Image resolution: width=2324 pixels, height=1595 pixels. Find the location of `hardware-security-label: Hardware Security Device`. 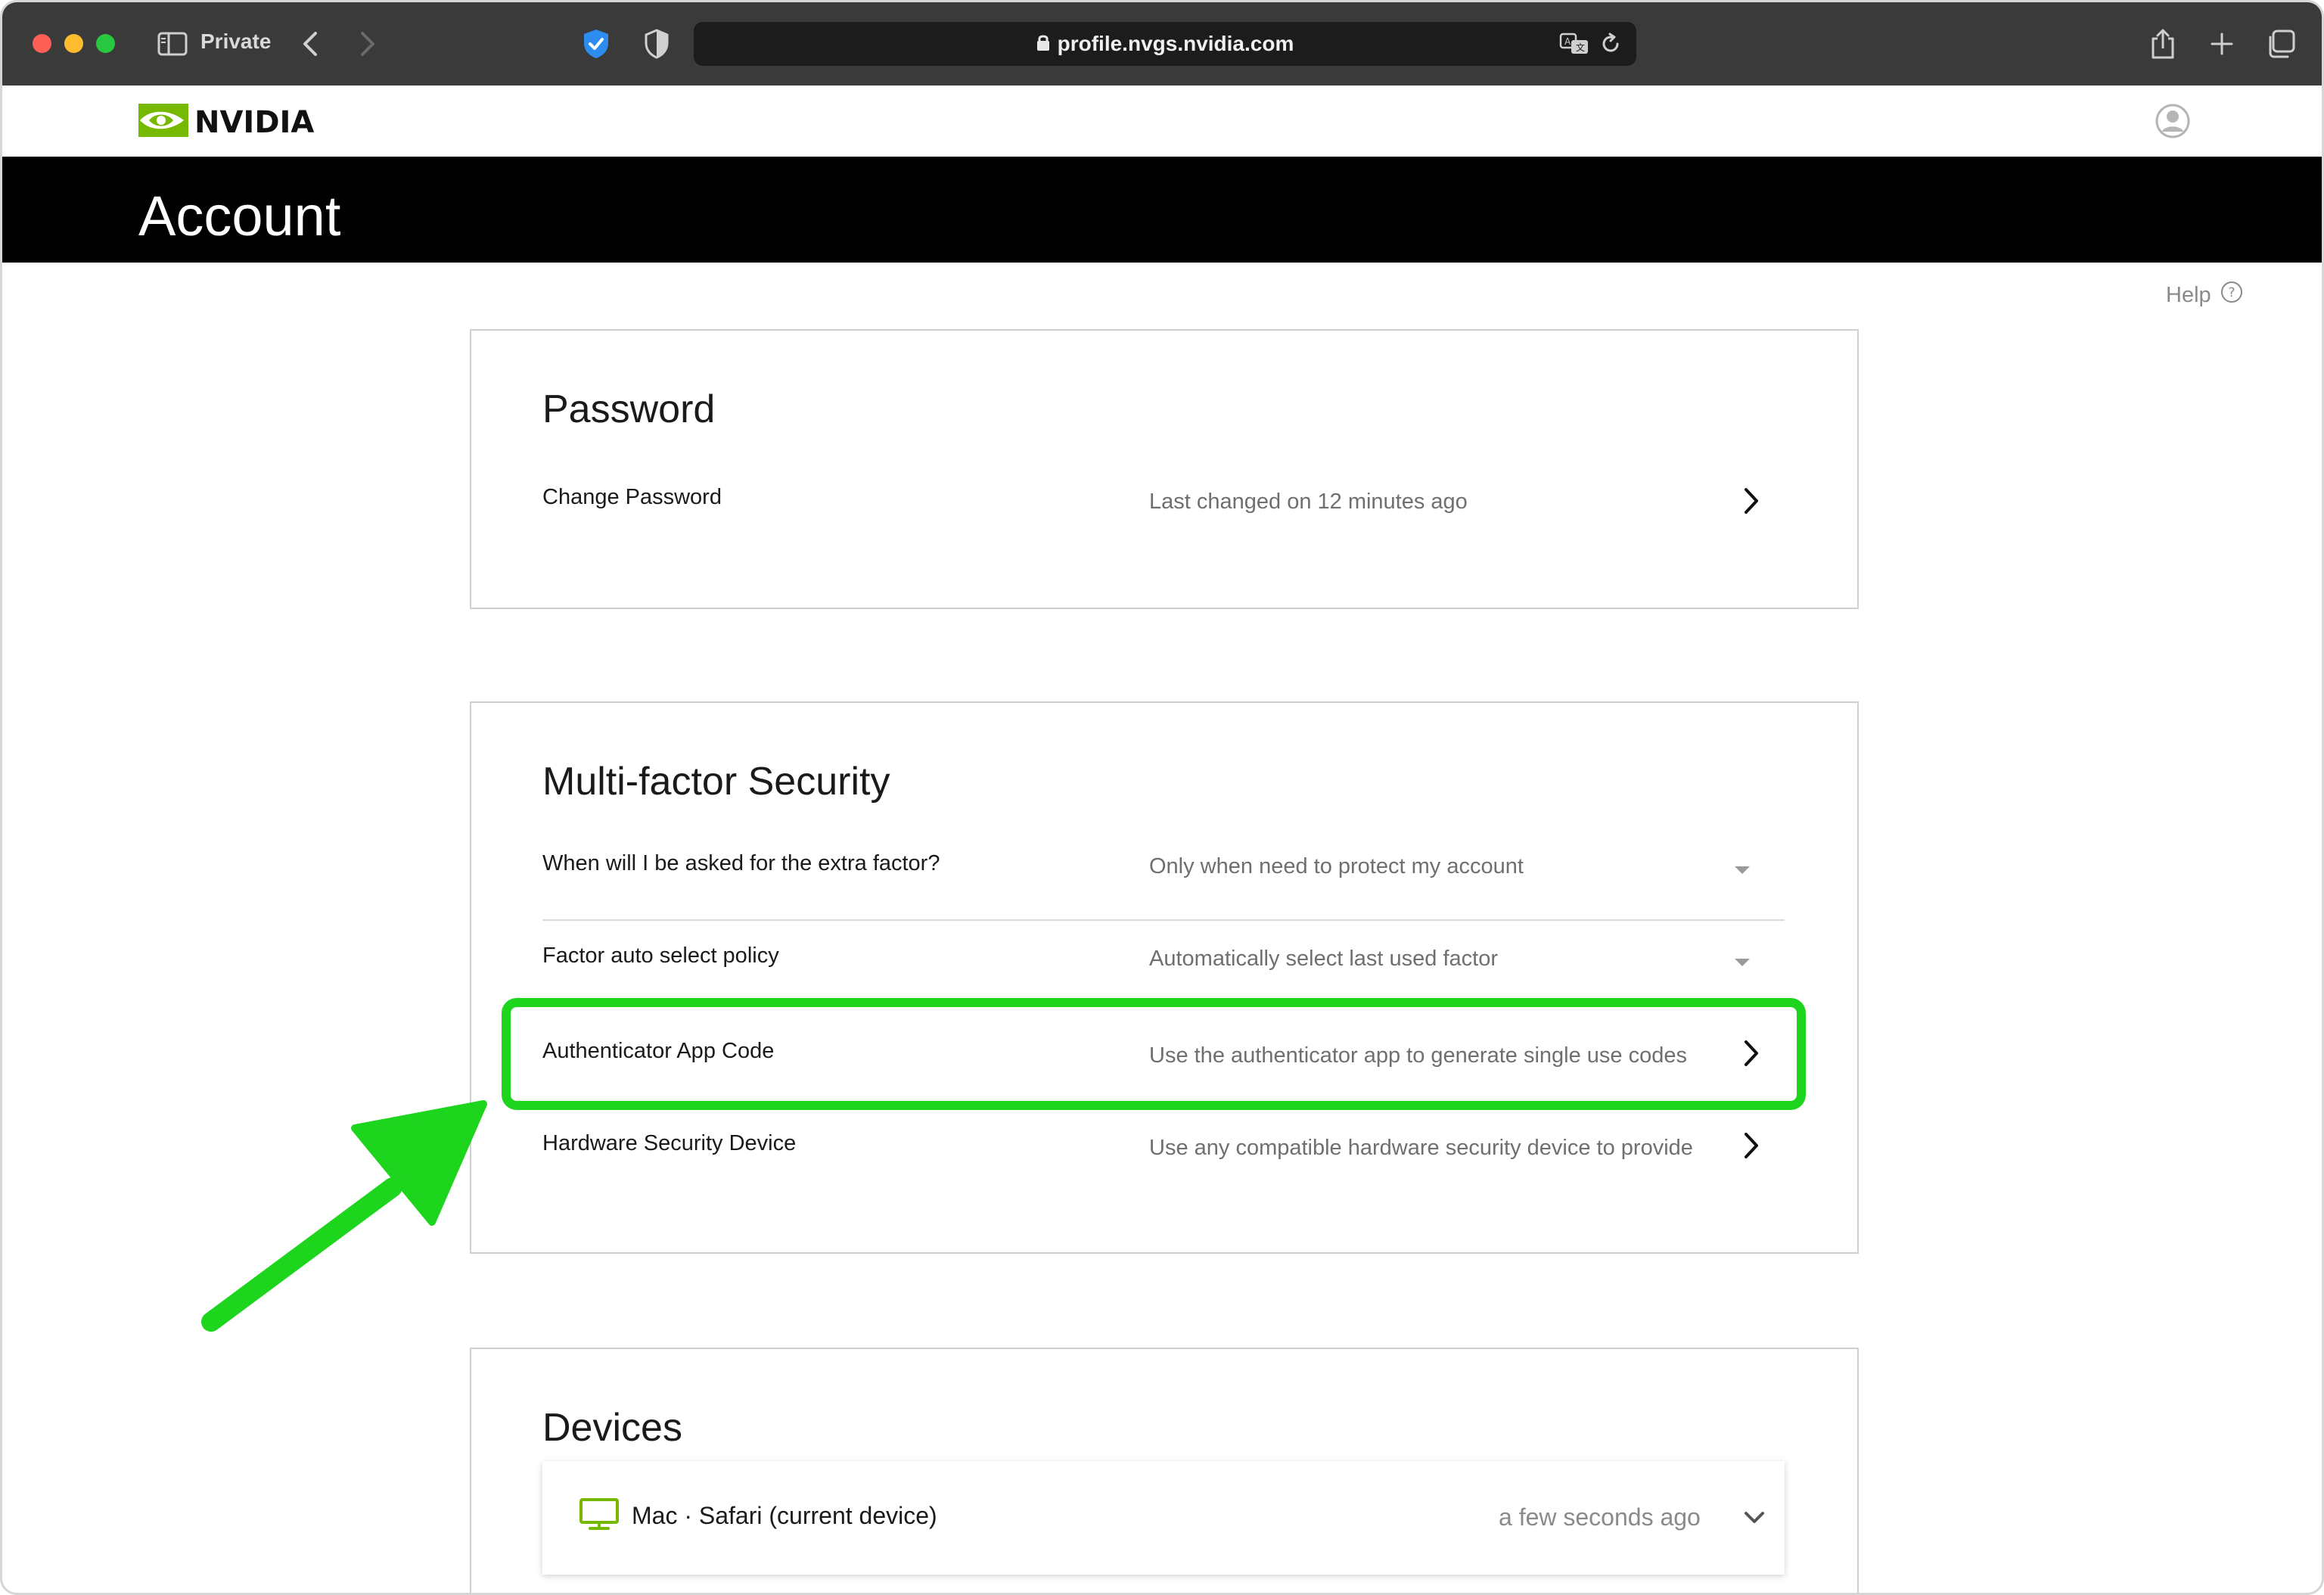

hardware-security-label: Hardware Security Device is located at coordinates (669, 1143).